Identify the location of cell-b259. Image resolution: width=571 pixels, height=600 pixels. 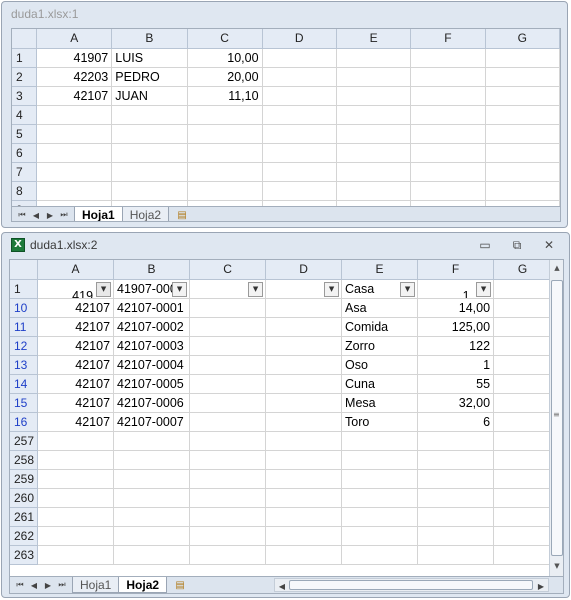
(152, 479).